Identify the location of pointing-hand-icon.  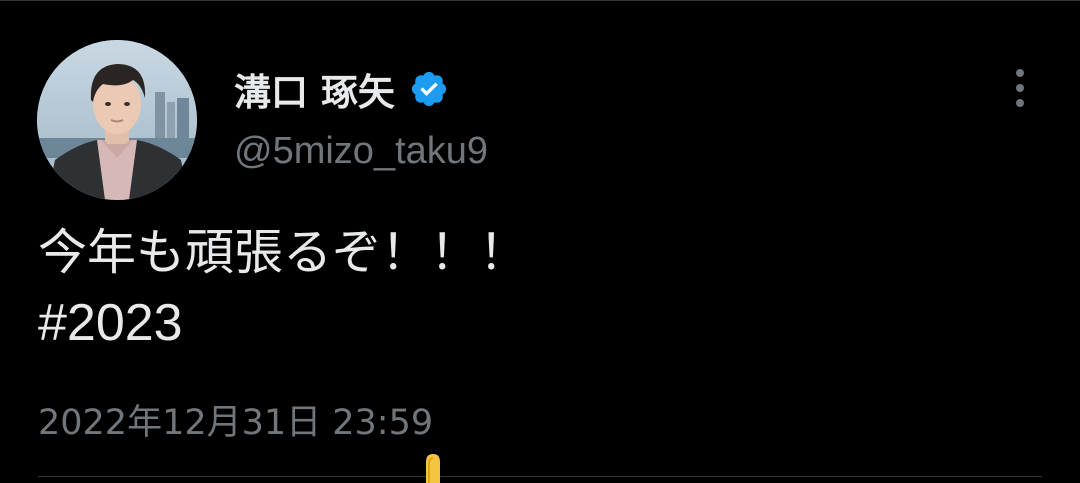
(433, 468).